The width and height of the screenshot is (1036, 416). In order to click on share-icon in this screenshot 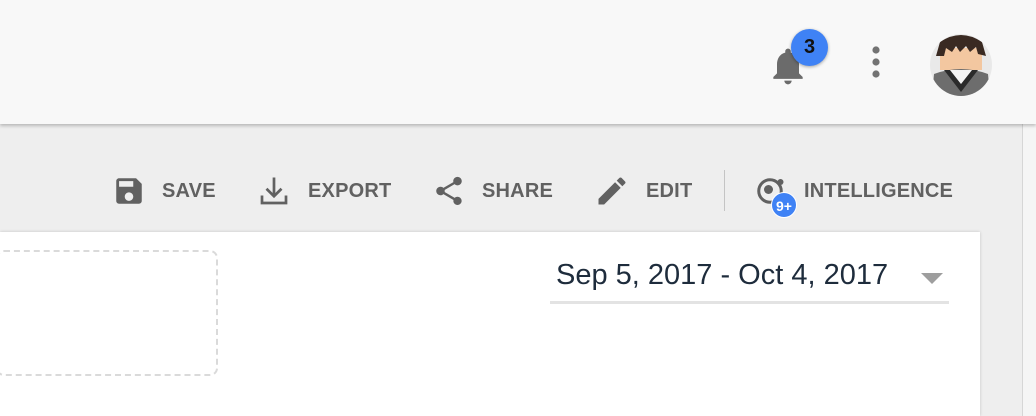, I will do `click(449, 191)`.